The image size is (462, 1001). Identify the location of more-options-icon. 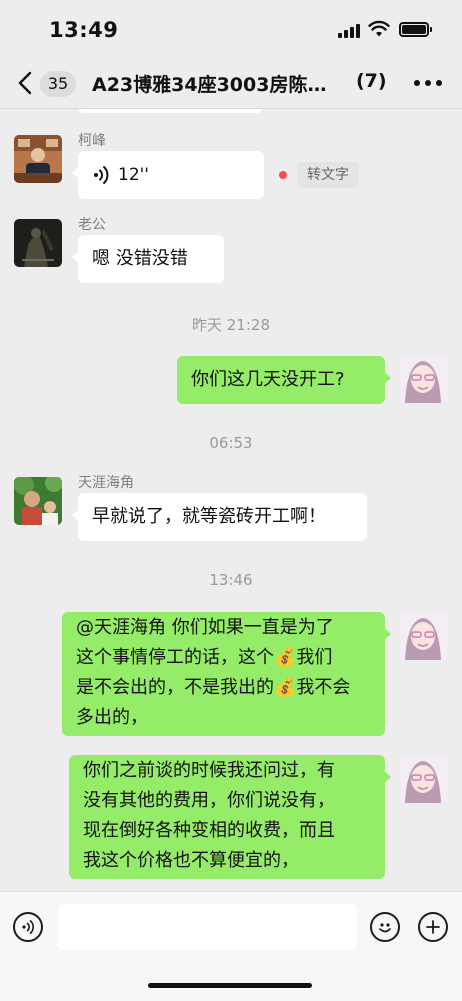
(428, 83).